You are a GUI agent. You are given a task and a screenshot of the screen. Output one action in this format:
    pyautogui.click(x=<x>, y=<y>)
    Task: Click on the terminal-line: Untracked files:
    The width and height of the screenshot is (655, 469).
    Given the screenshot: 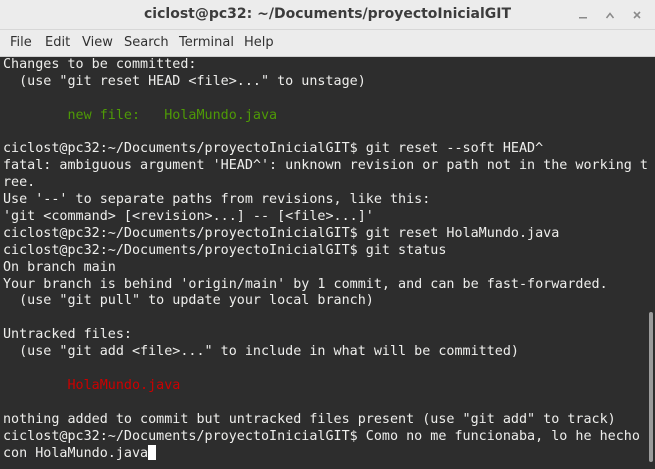 What is the action you would take?
    pyautogui.click(x=67, y=335)
    